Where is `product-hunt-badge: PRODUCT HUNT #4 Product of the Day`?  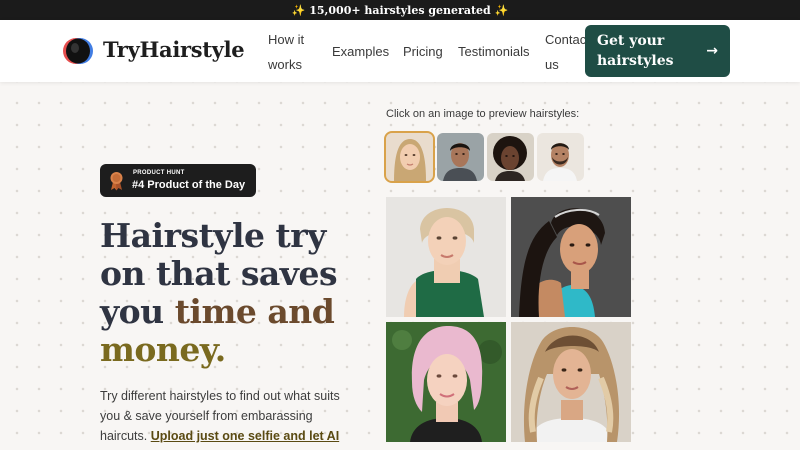 product-hunt-badge: PRODUCT HUNT #4 Product of the Day is located at coordinates (178, 180).